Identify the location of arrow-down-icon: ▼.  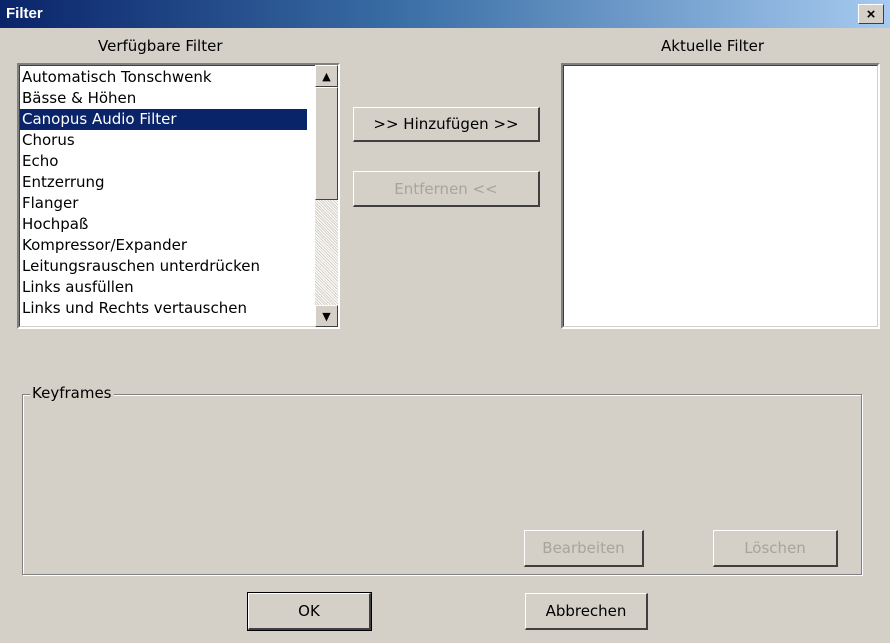
(326, 316).